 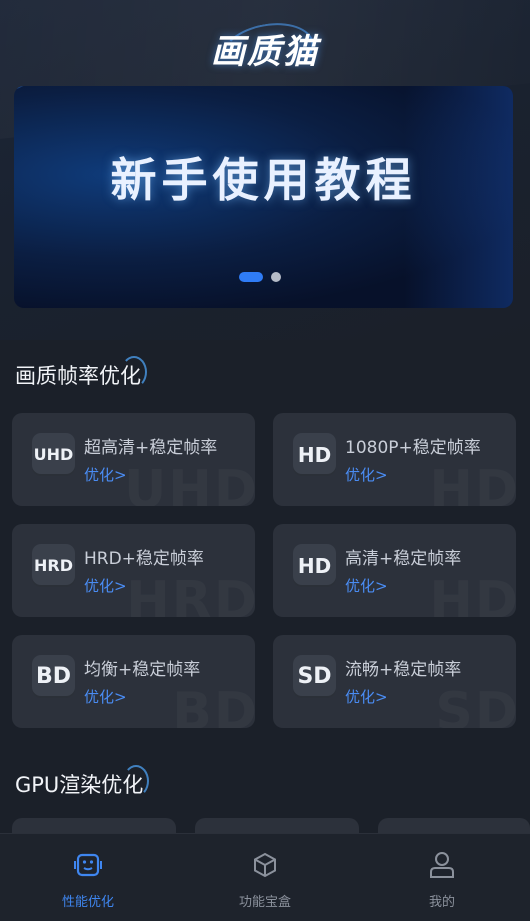 What do you see at coordinates (394, 459) in the screenshot?
I see `optimize-card-1080p: HD HD 1080P+稳定帧率 优化>` at bounding box center [394, 459].